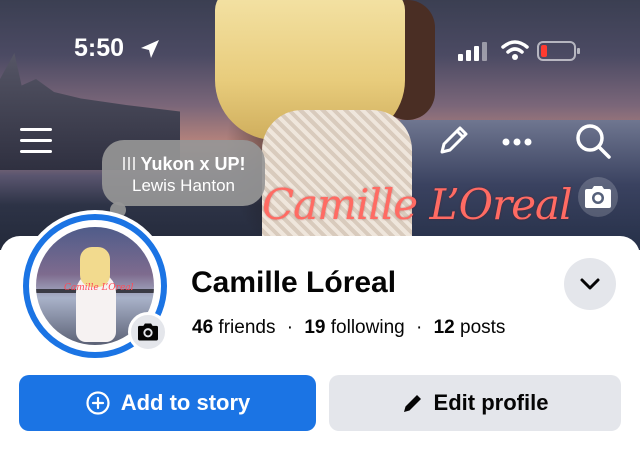 The width and height of the screenshot is (640, 453). What do you see at coordinates (491, 402) in the screenshot?
I see `edit-profile-label: Edit profile` at bounding box center [491, 402].